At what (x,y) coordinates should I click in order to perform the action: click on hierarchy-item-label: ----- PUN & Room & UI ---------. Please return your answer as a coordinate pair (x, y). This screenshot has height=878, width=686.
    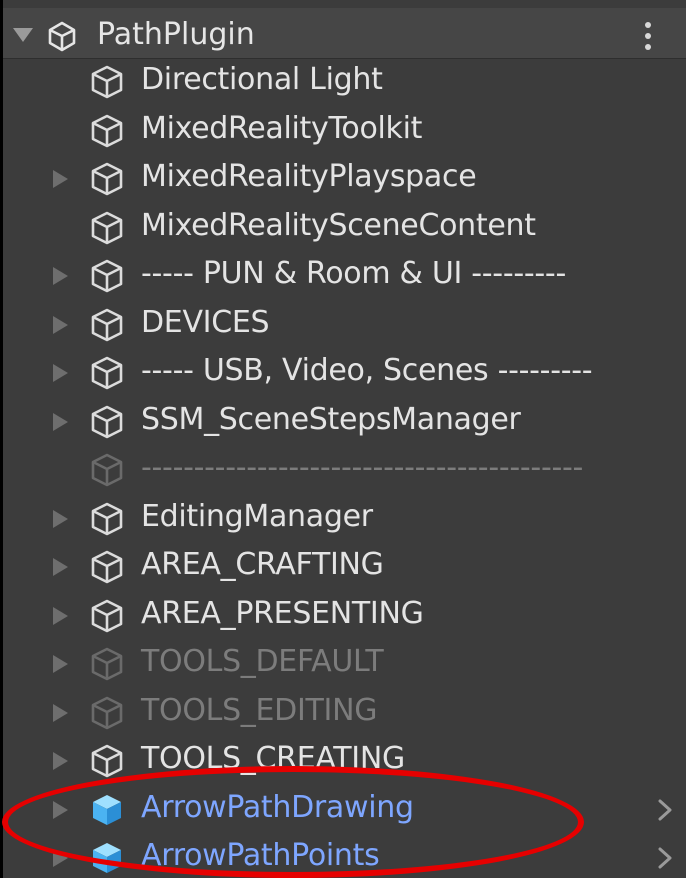
    Looking at the image, I should click on (353, 273).